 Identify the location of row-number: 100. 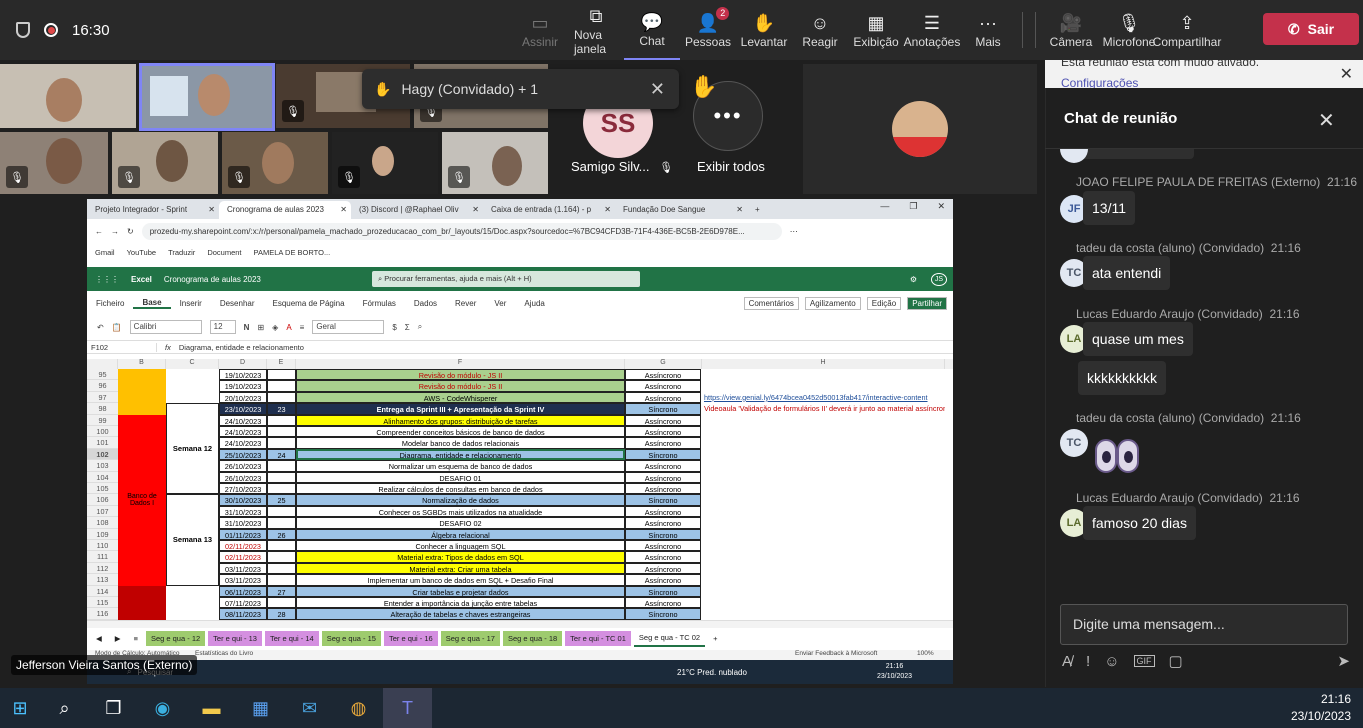
(102, 432).